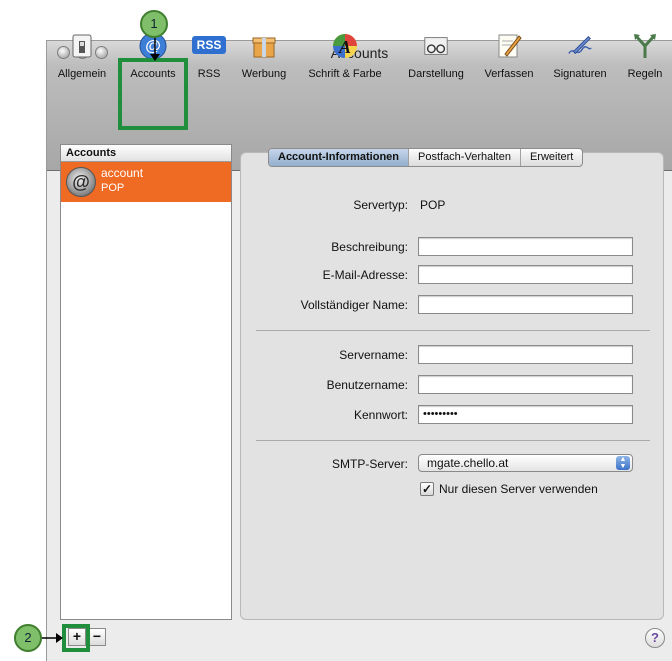  What do you see at coordinates (209, 74) in the screenshot?
I see `toolbar-label: RSS` at bounding box center [209, 74].